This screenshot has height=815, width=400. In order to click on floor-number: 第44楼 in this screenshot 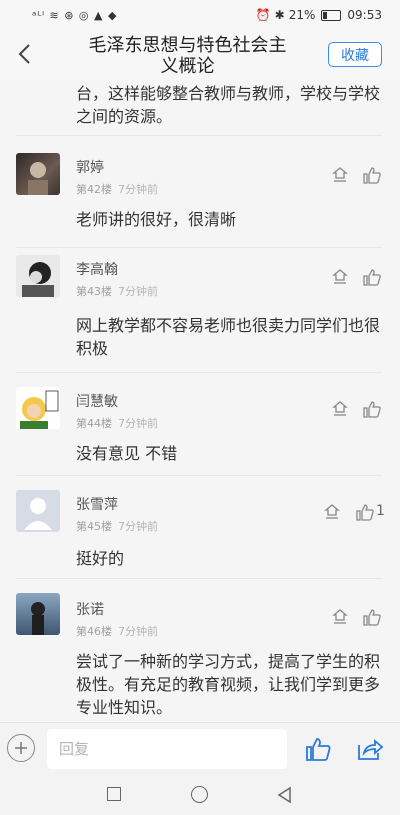, I will do `click(94, 423)`.